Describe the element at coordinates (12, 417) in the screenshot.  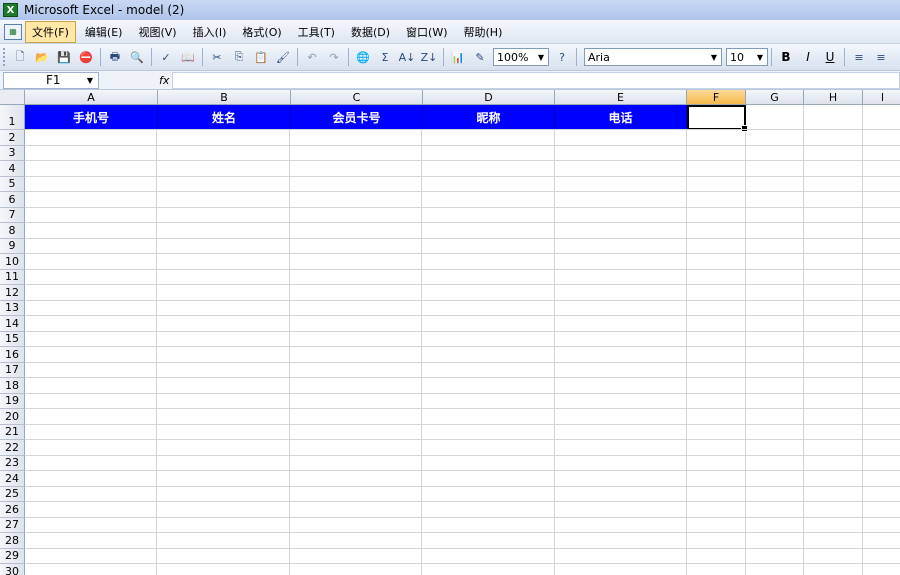
I see `row-header-20: 20` at that location.